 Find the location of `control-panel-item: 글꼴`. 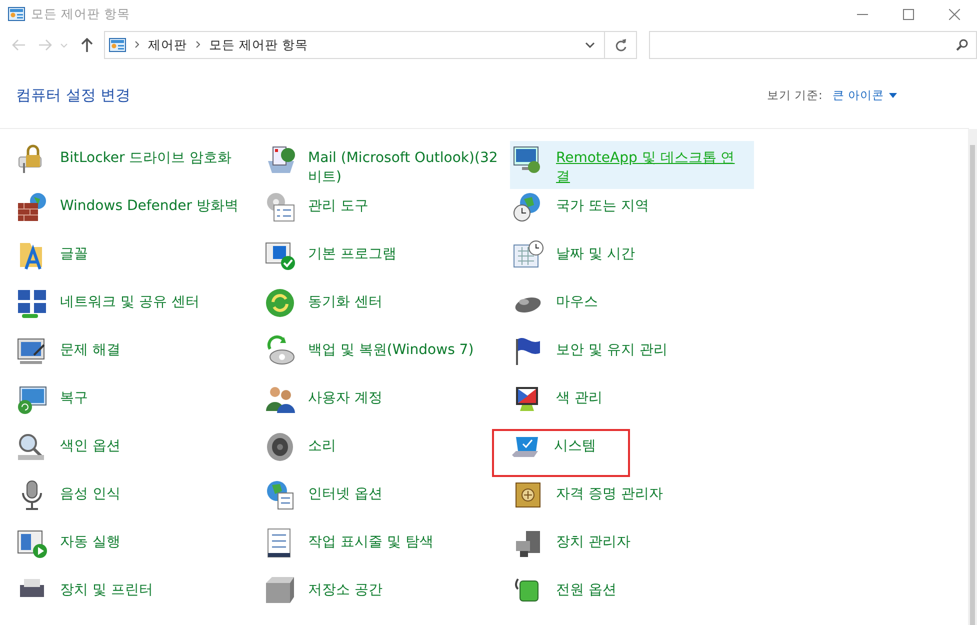

control-panel-item: 글꼴 is located at coordinates (136, 261).